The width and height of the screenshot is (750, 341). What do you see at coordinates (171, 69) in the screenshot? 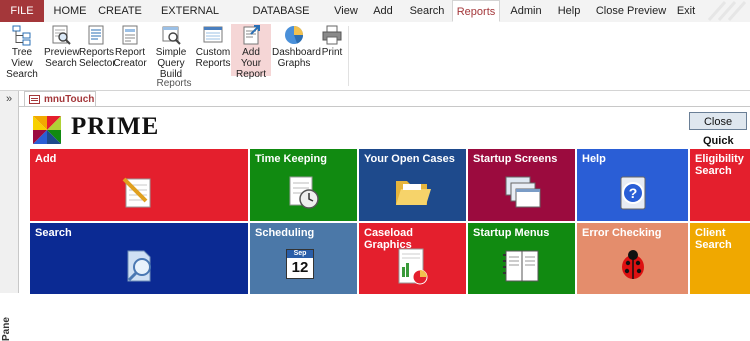
I see `simple-query-build-label-2: Query Build` at bounding box center [171, 69].